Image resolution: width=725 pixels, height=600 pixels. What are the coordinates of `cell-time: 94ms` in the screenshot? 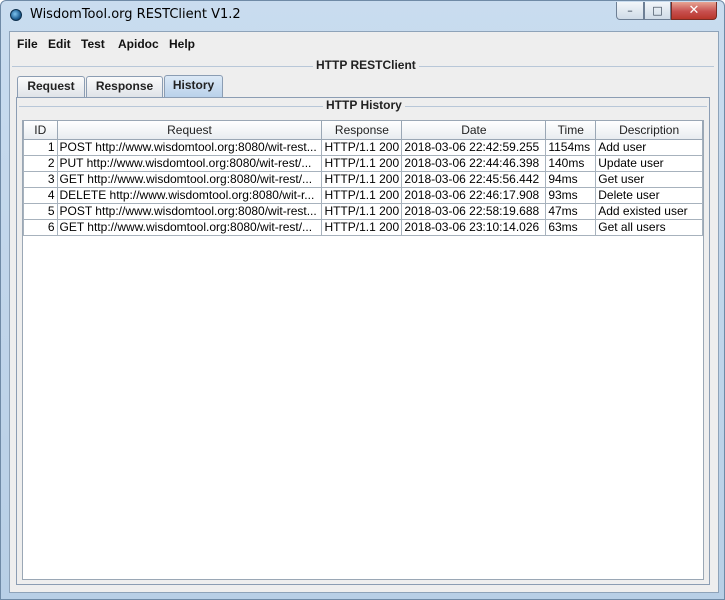 It's located at (571, 179).